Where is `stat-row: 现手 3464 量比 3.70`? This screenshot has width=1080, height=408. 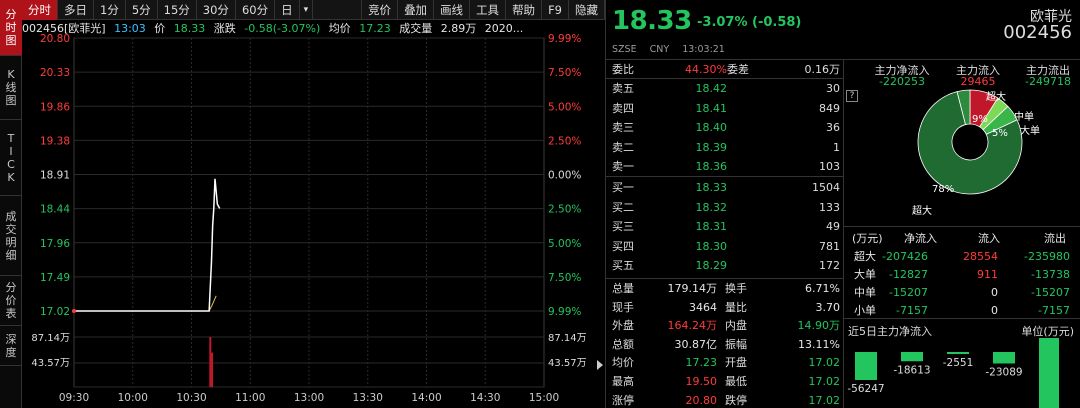
stat-row: 现手 3464 量比 3.70 is located at coordinates (727, 308).